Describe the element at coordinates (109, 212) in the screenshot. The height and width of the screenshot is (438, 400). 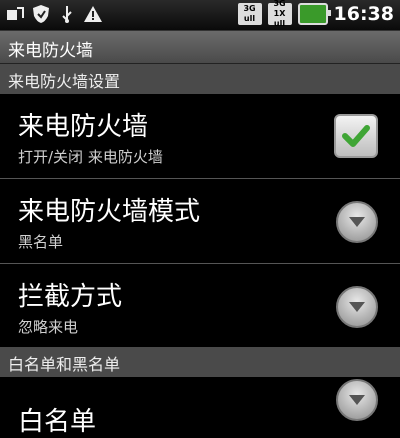
I see `pref-title: 来电防火墙模式` at that location.